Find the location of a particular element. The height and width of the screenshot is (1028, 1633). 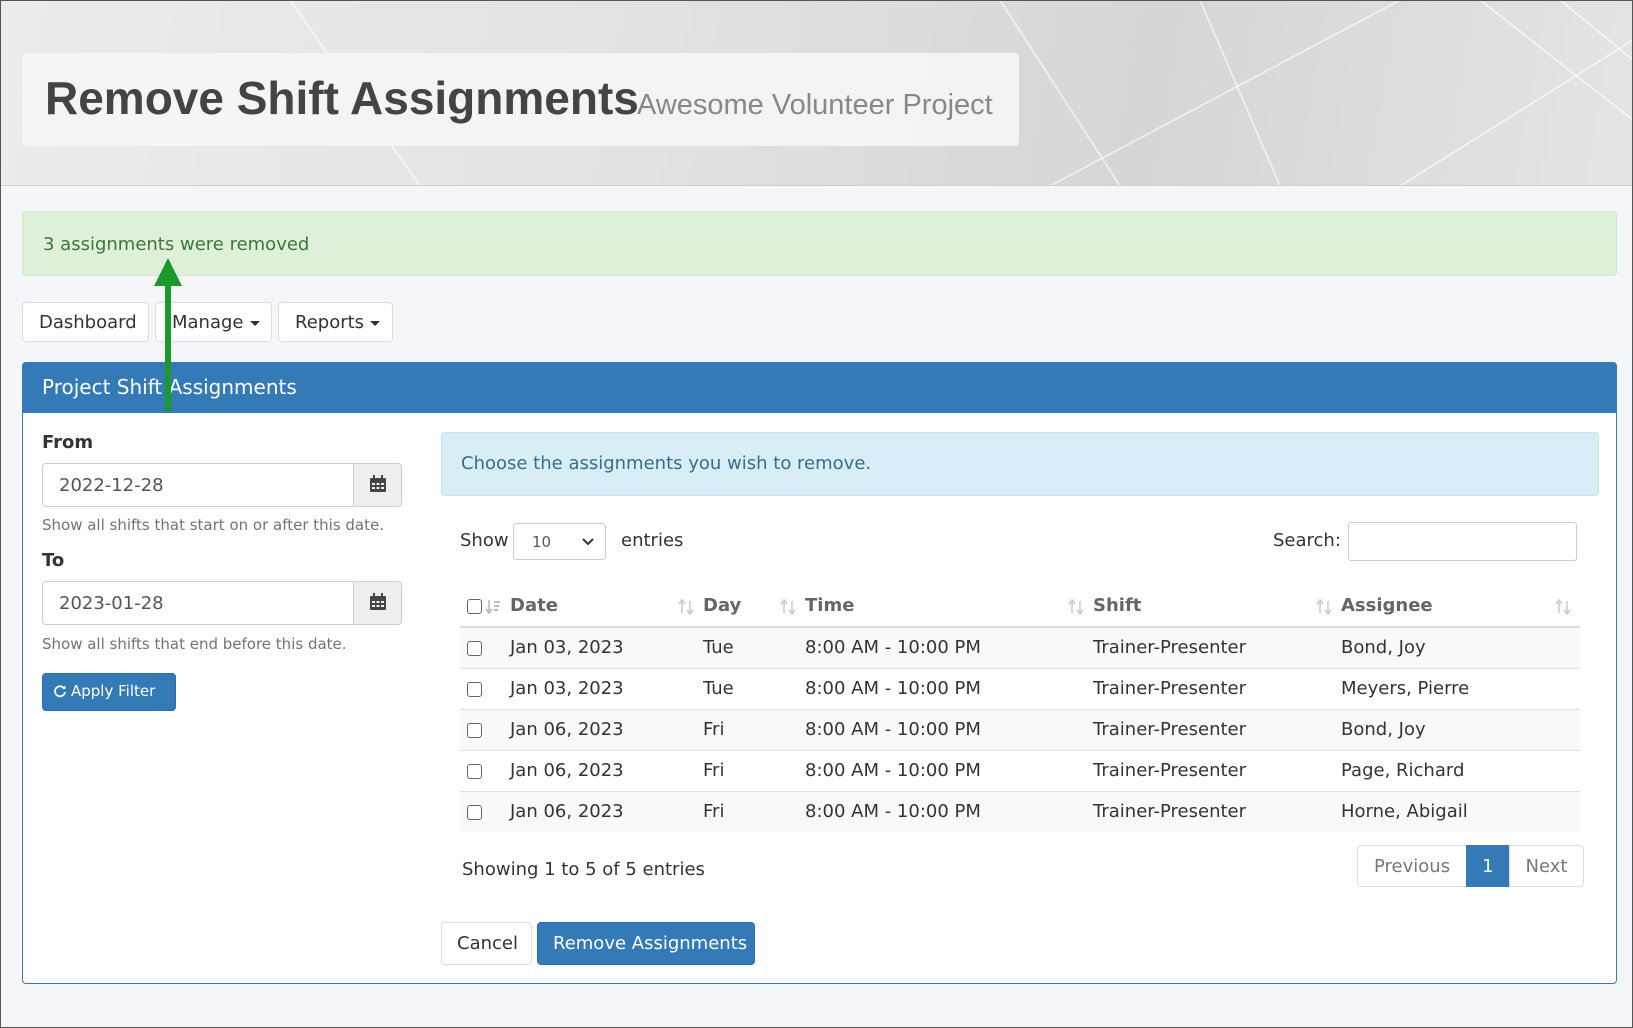

to-date-value: 2023-01-28 is located at coordinates (111, 603).